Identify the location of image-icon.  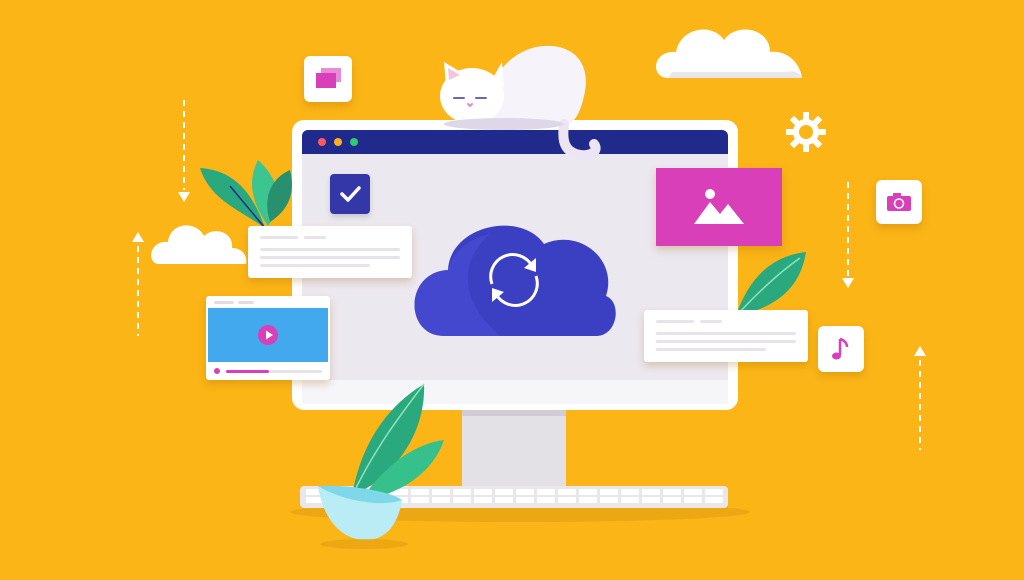
(719, 206).